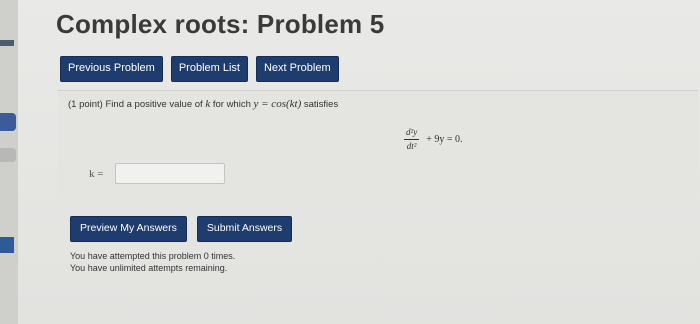 This screenshot has width=700, height=324. Describe the element at coordinates (153, 256) in the screenshot. I see `attempts-count-text: You have attempted this problem 0 times.` at that location.